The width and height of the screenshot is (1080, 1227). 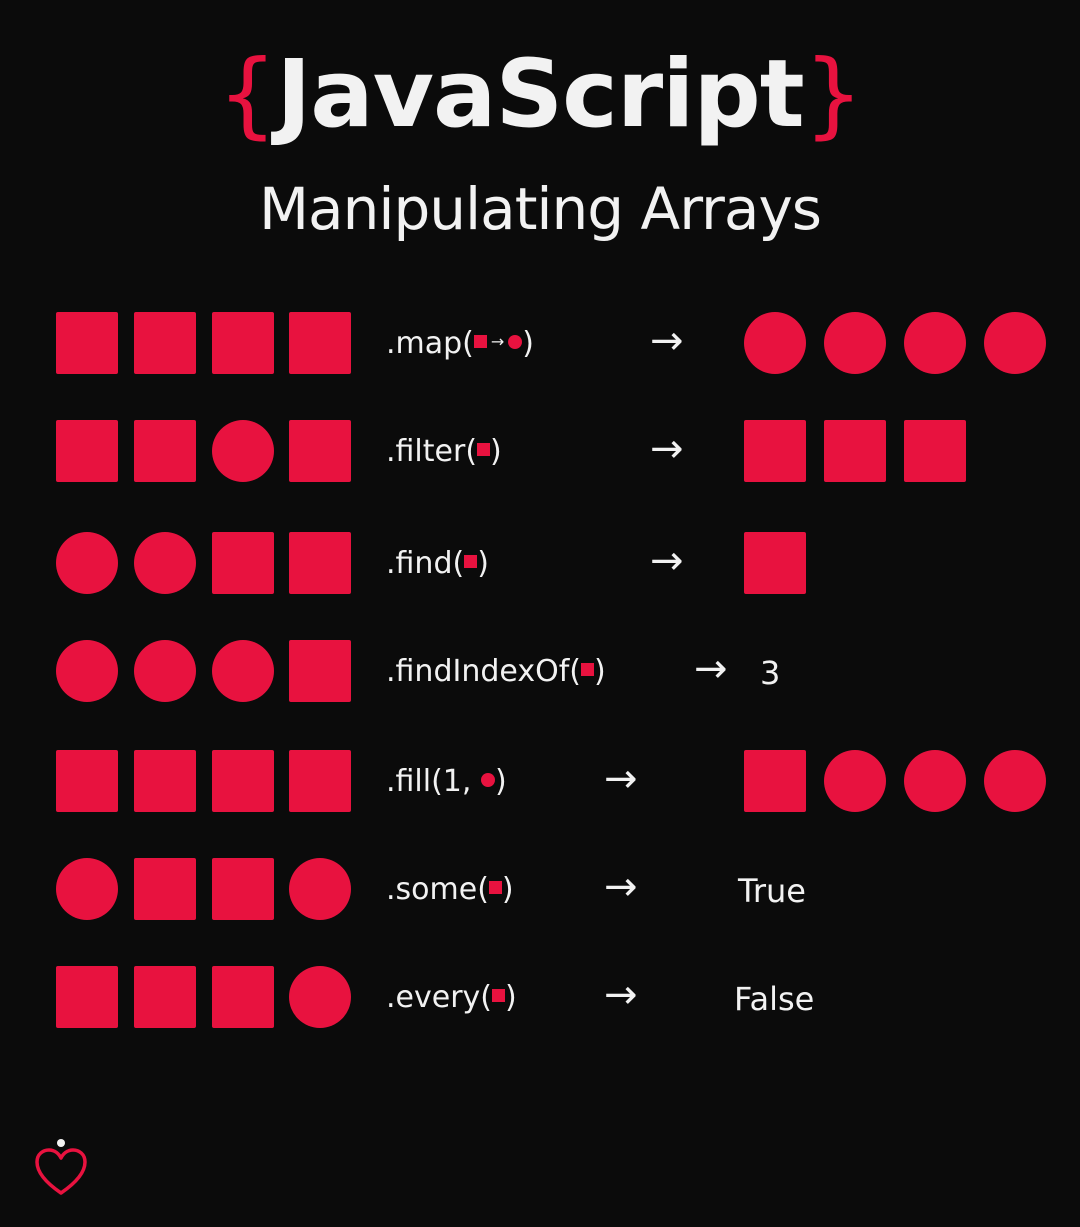 I want to click on method-label: .filter(), so click(x=444, y=451).